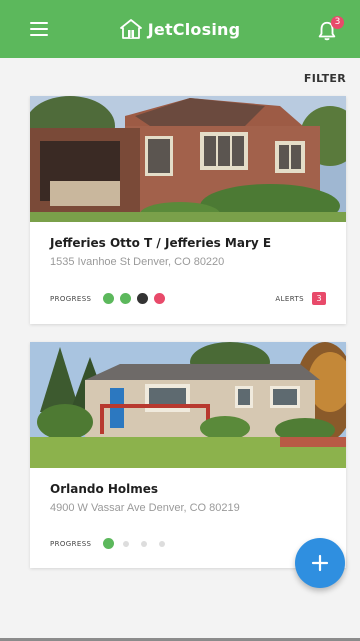 The image size is (360, 641). What do you see at coordinates (104, 489) in the screenshot?
I see `transaction-title: Orlando Holmes` at bounding box center [104, 489].